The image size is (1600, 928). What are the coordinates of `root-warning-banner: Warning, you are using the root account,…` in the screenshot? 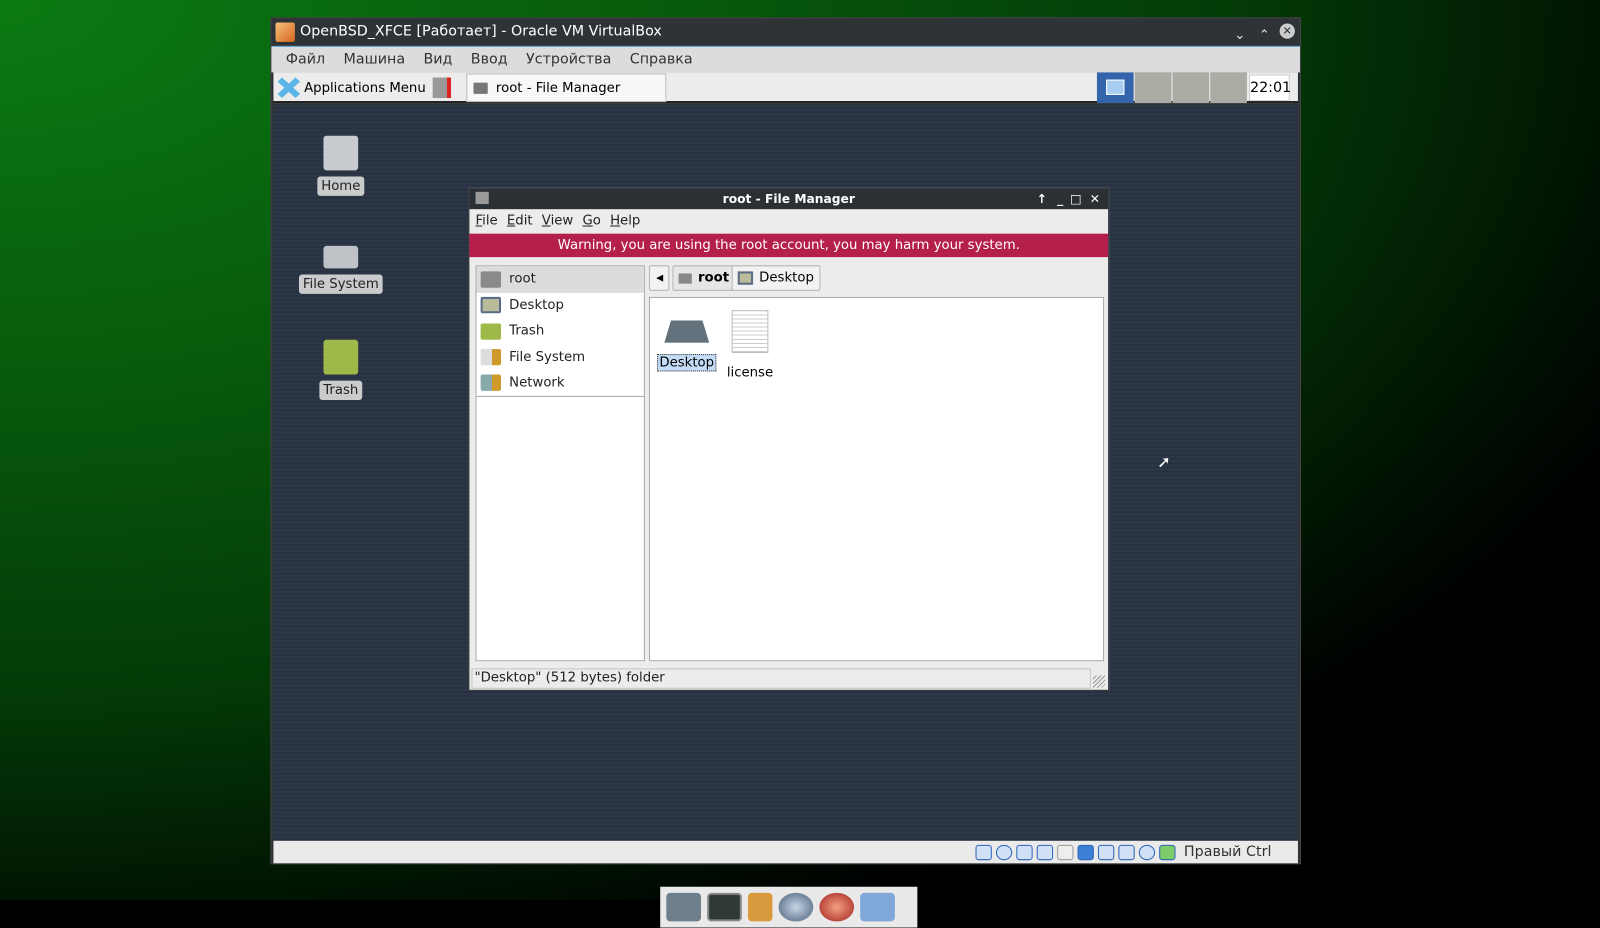 It's located at (789, 245).